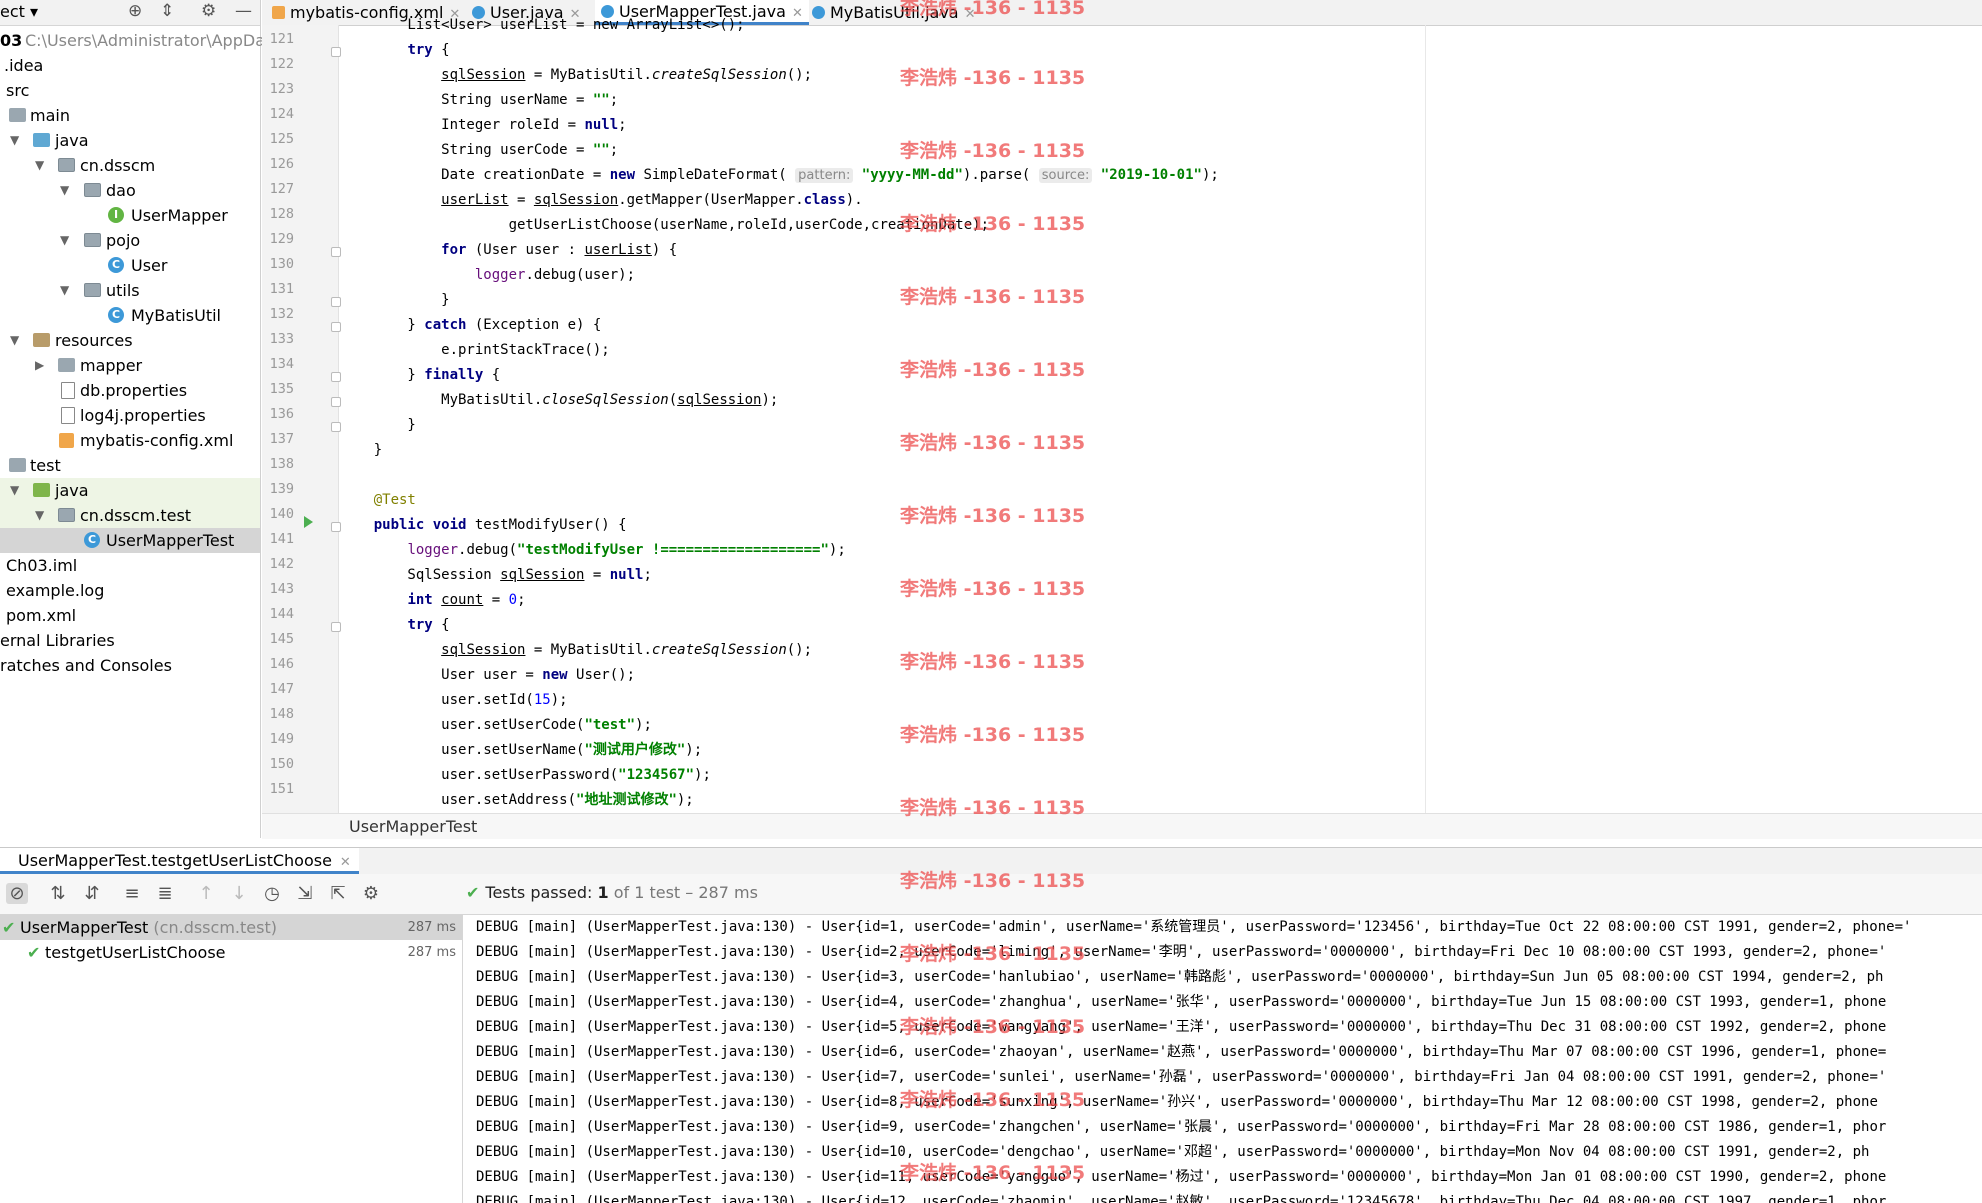 The width and height of the screenshot is (1982, 1203). What do you see at coordinates (179, 861) in the screenshot?
I see `tab-run-config: UserMapperTest.testgetUserListChoose ✕` at bounding box center [179, 861].